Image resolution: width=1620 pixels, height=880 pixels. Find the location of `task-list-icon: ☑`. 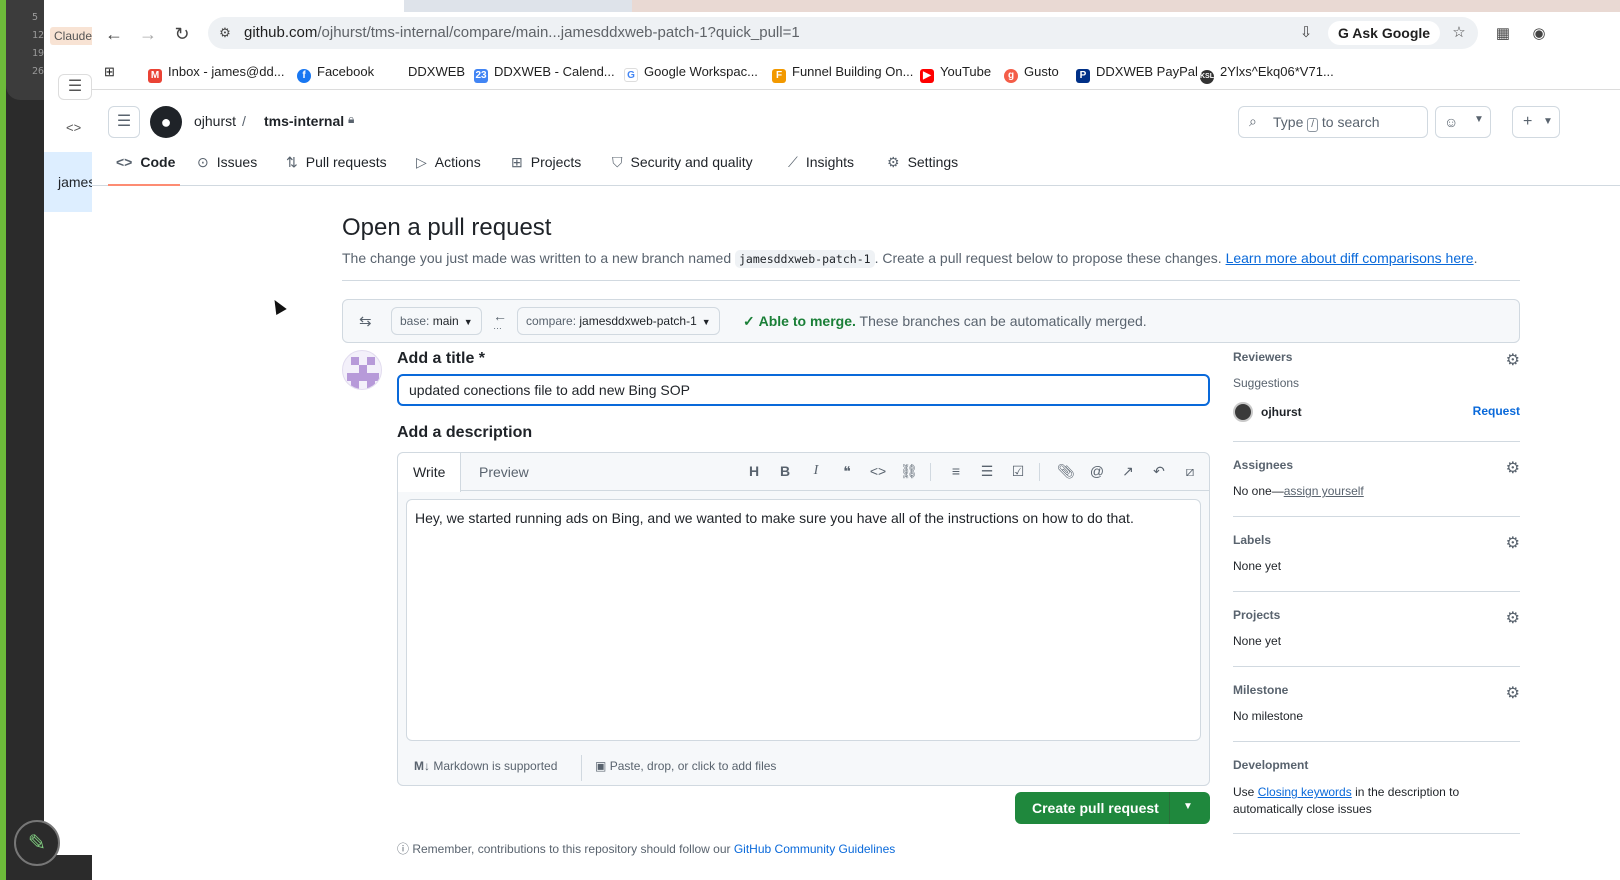

task-list-icon: ☑ is located at coordinates (1018, 471).